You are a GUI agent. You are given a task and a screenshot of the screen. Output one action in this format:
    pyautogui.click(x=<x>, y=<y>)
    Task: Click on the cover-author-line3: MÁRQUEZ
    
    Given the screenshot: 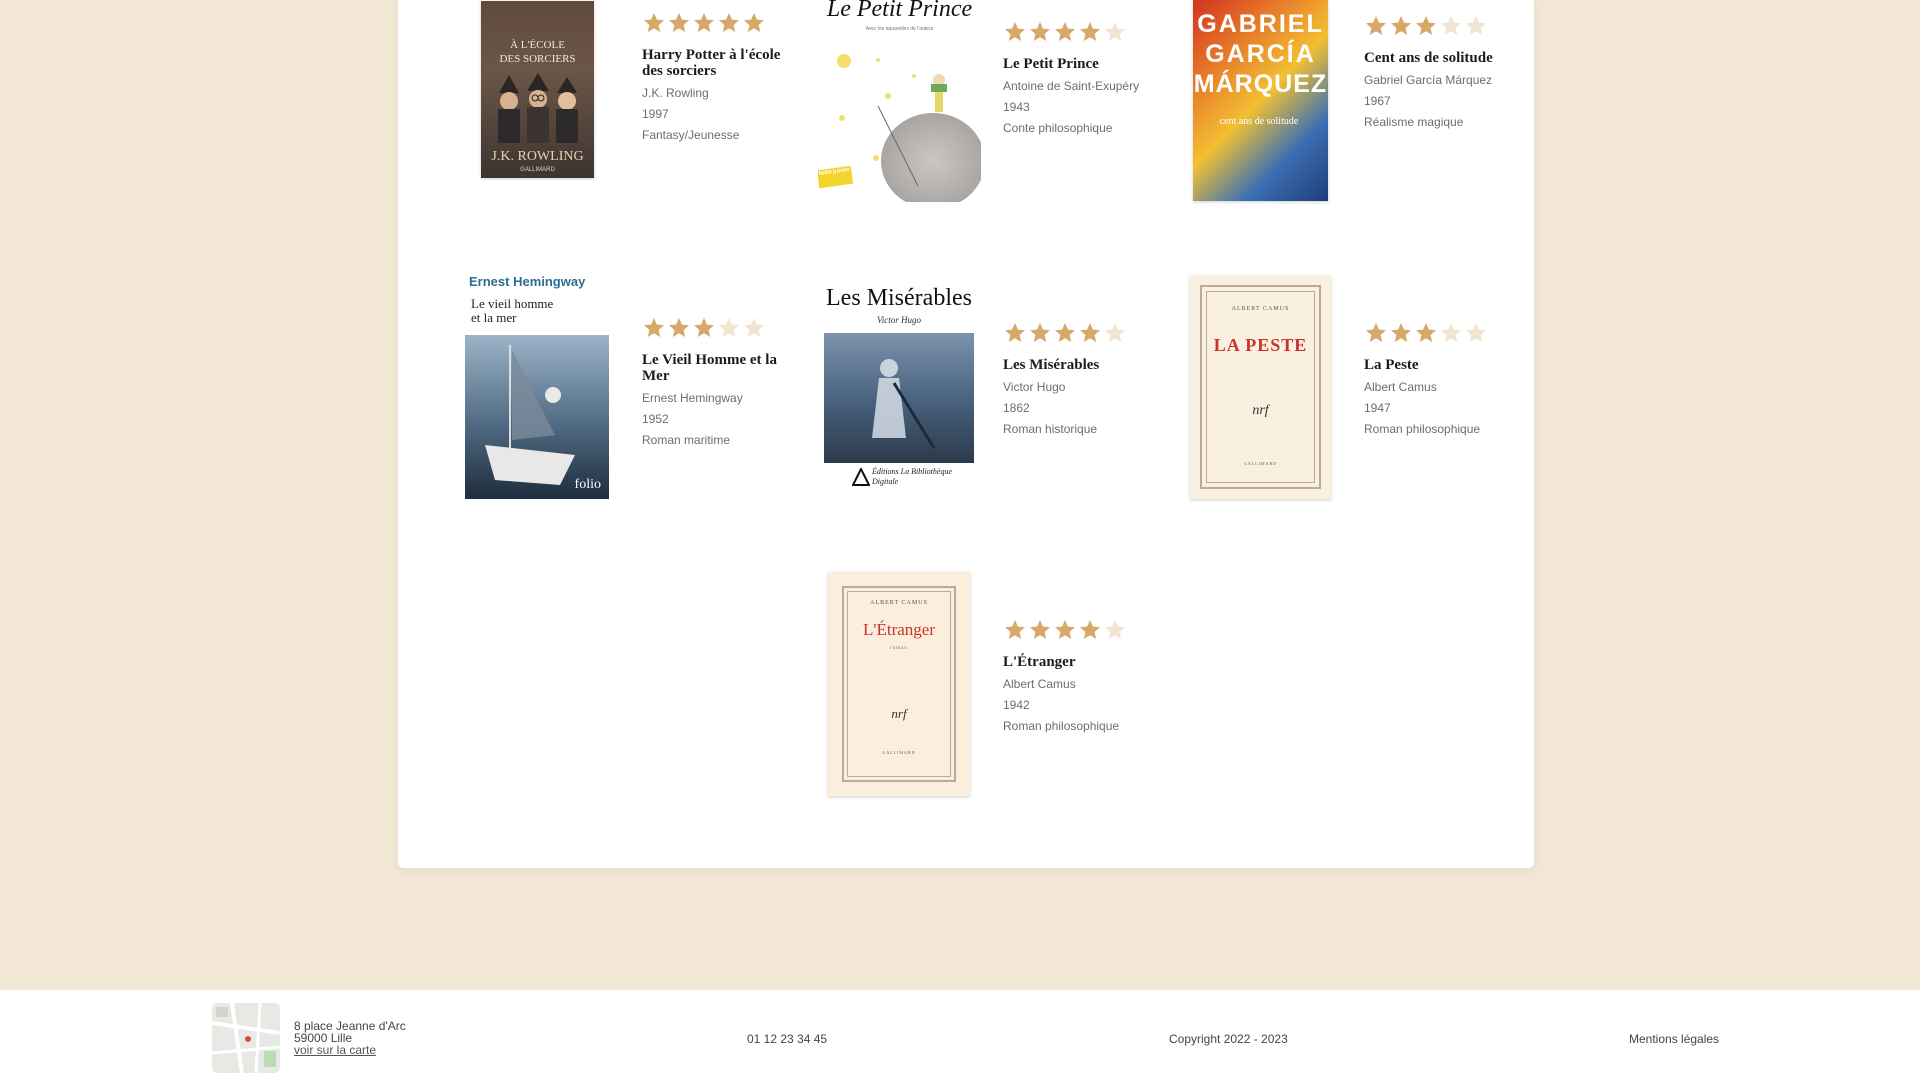 What is the action you would take?
    pyautogui.click(x=1260, y=84)
    